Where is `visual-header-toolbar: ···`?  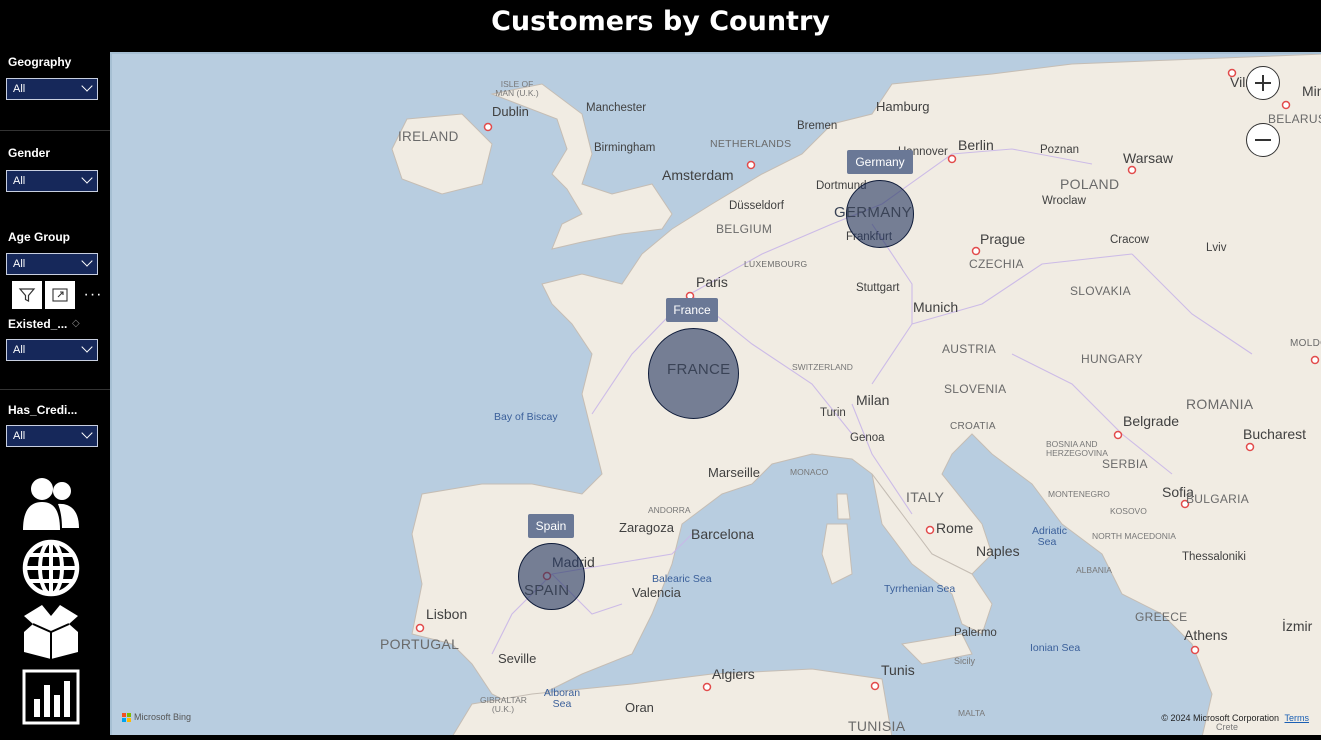
visual-header-toolbar: ··· is located at coordinates (60, 295).